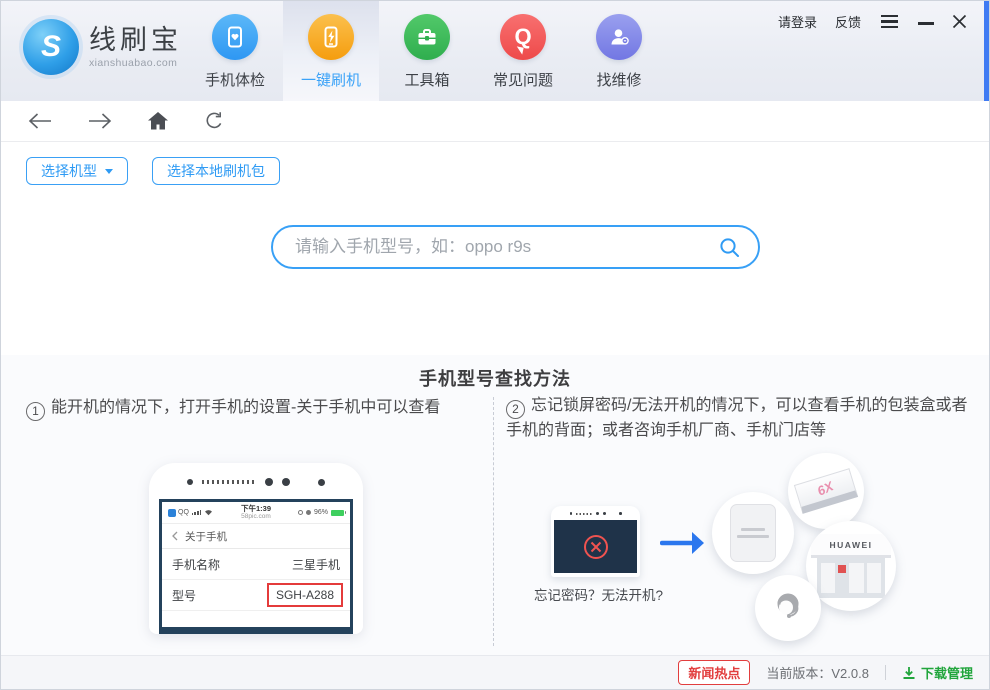 The image size is (990, 690). What do you see at coordinates (986, 51) in the screenshot?
I see `window-edge-accent` at bounding box center [986, 51].